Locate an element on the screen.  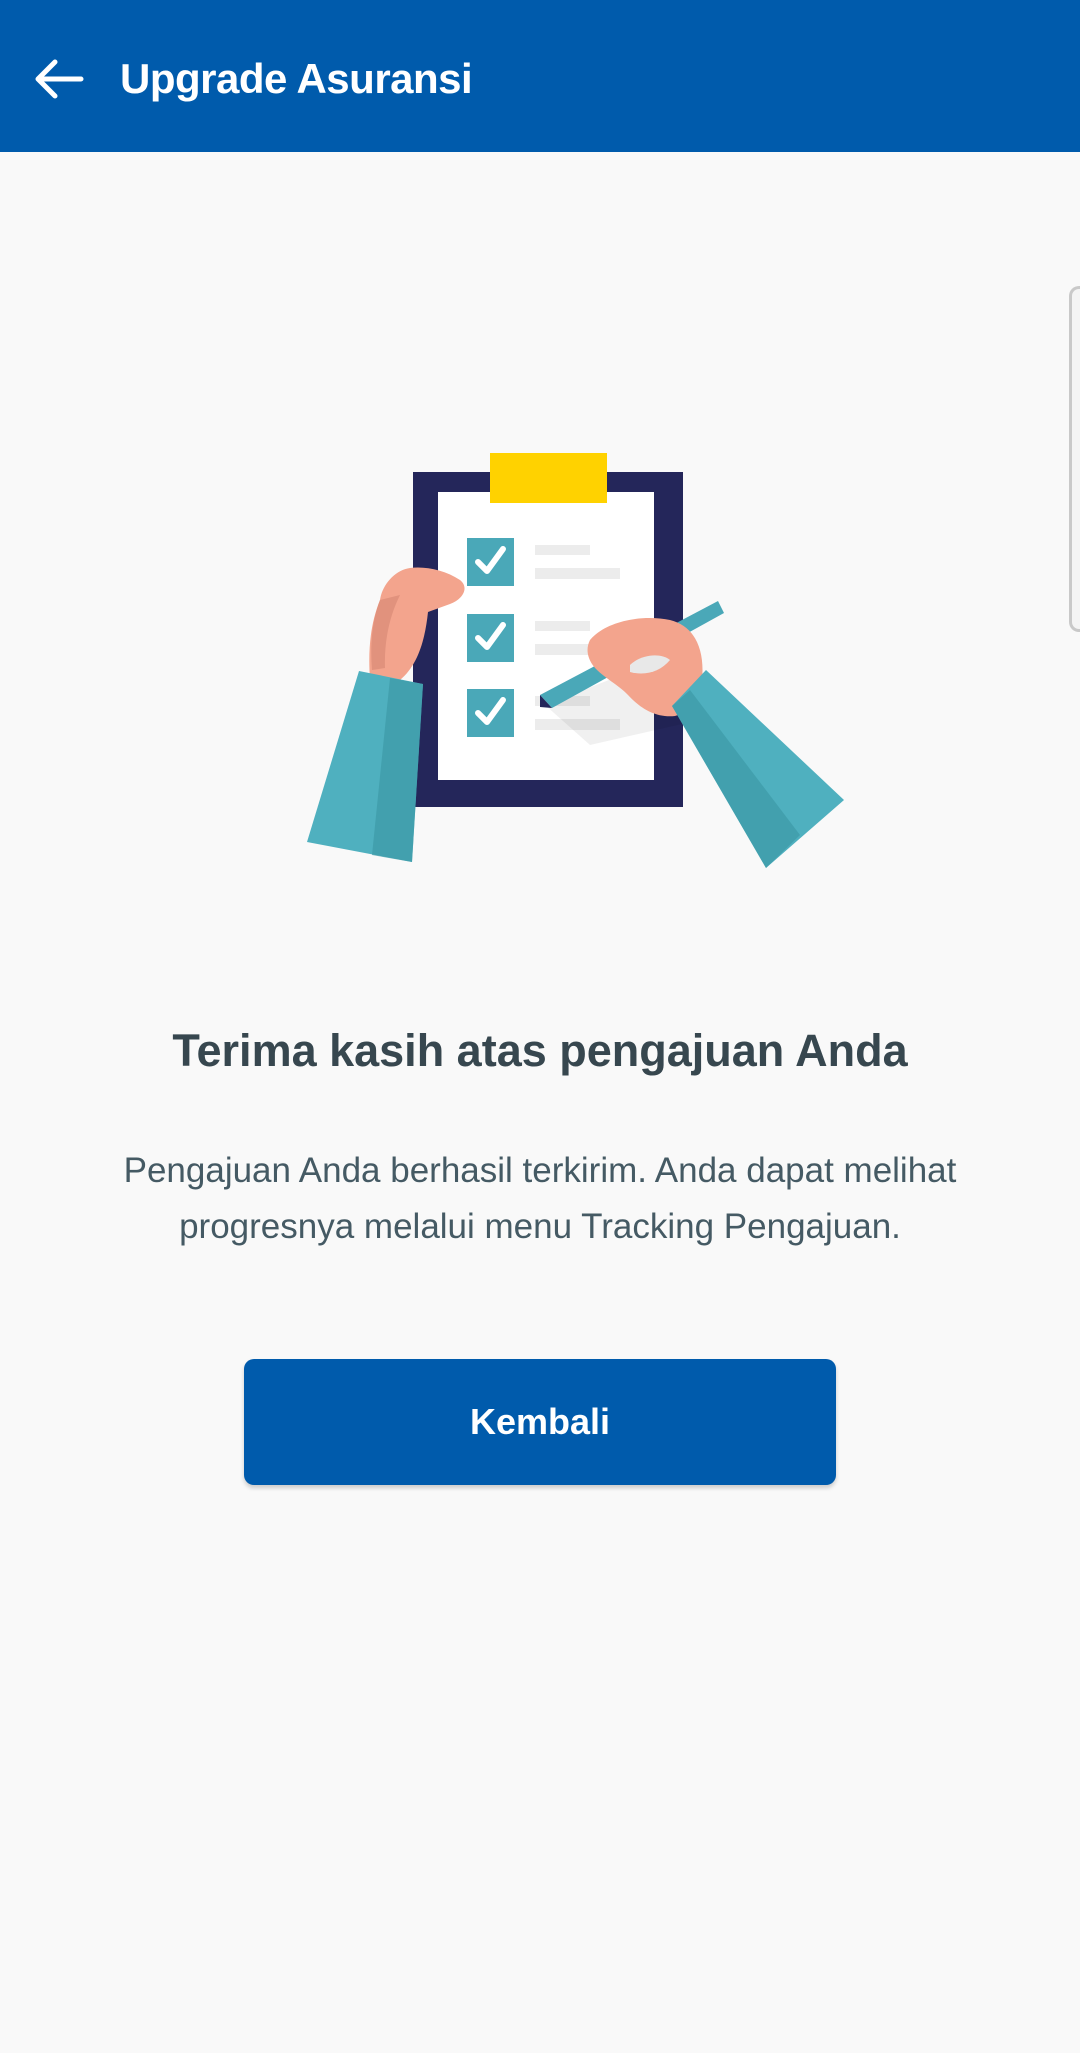
arrow-left-icon is located at coordinates (59, 79).